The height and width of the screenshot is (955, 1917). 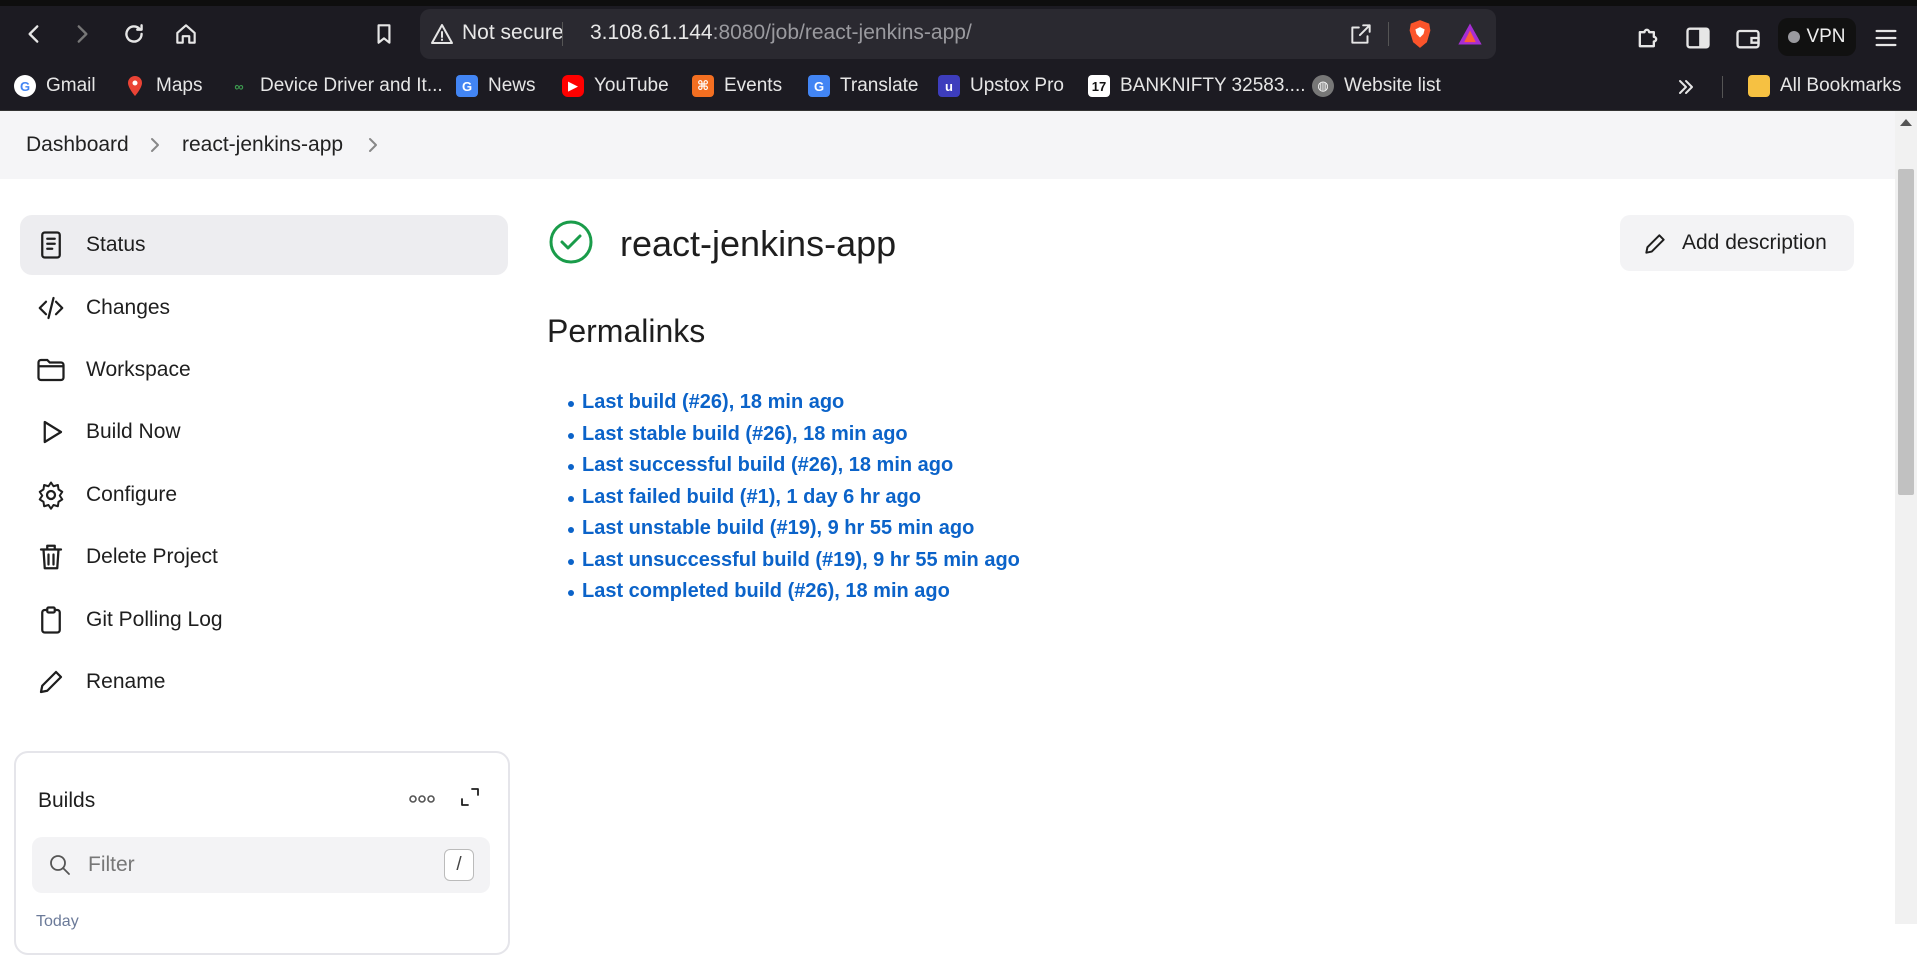 I want to click on bookmark-events: ⌘ Events, so click(x=737, y=86).